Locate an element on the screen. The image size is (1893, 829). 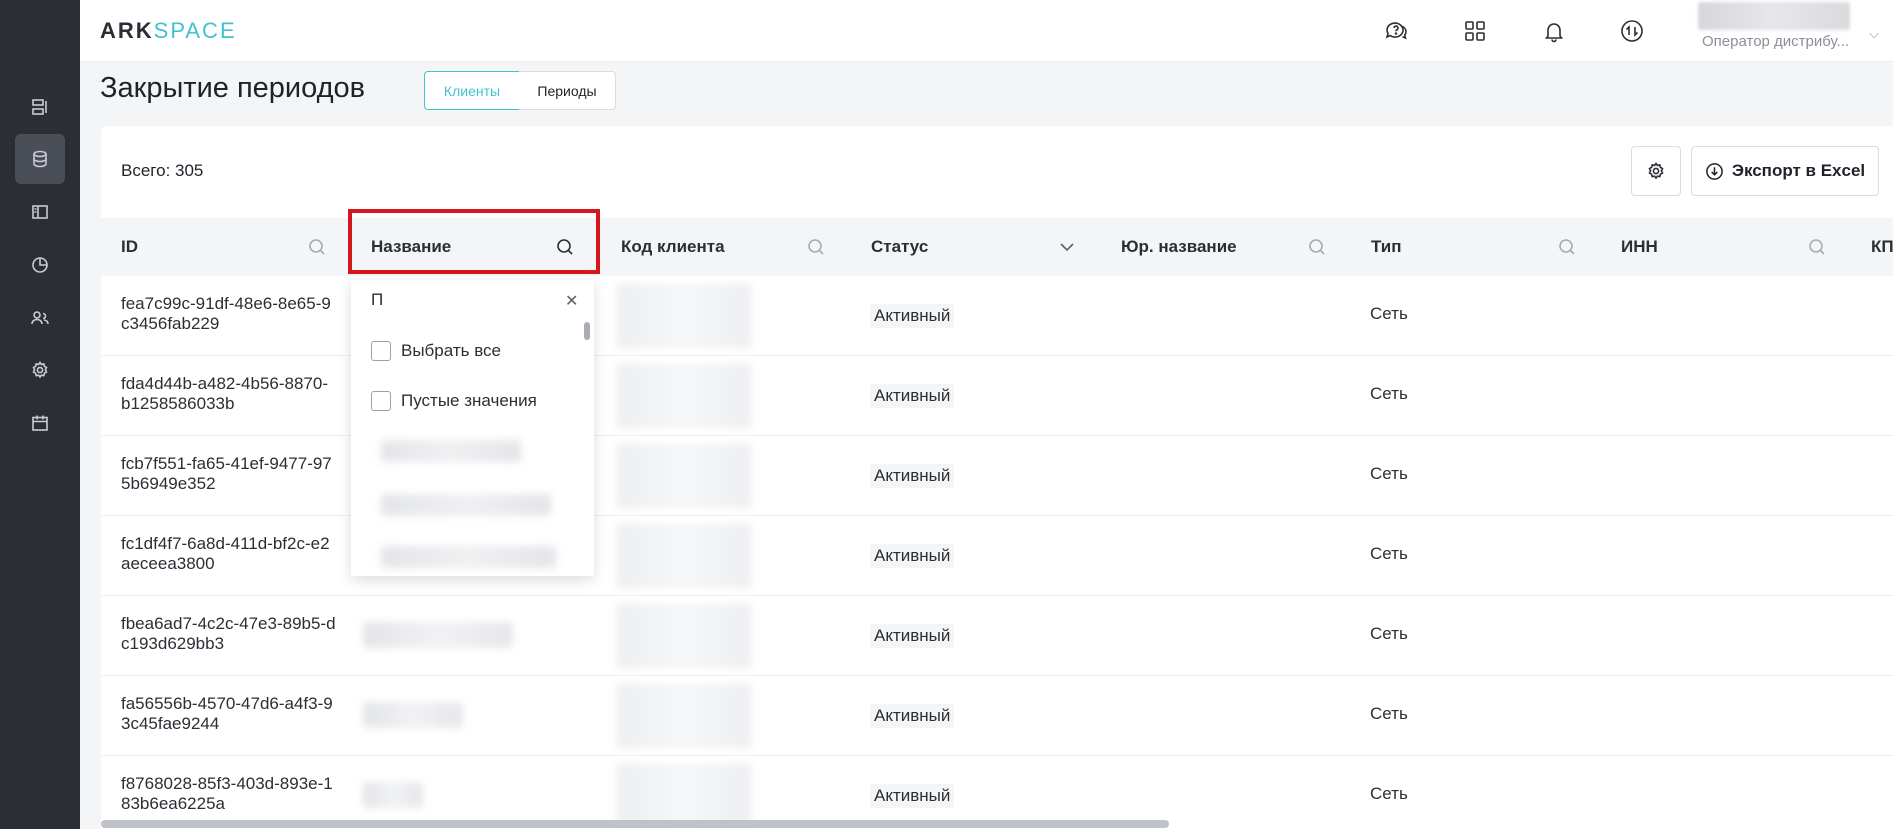
help-chat-icon is located at coordinates (1396, 31).